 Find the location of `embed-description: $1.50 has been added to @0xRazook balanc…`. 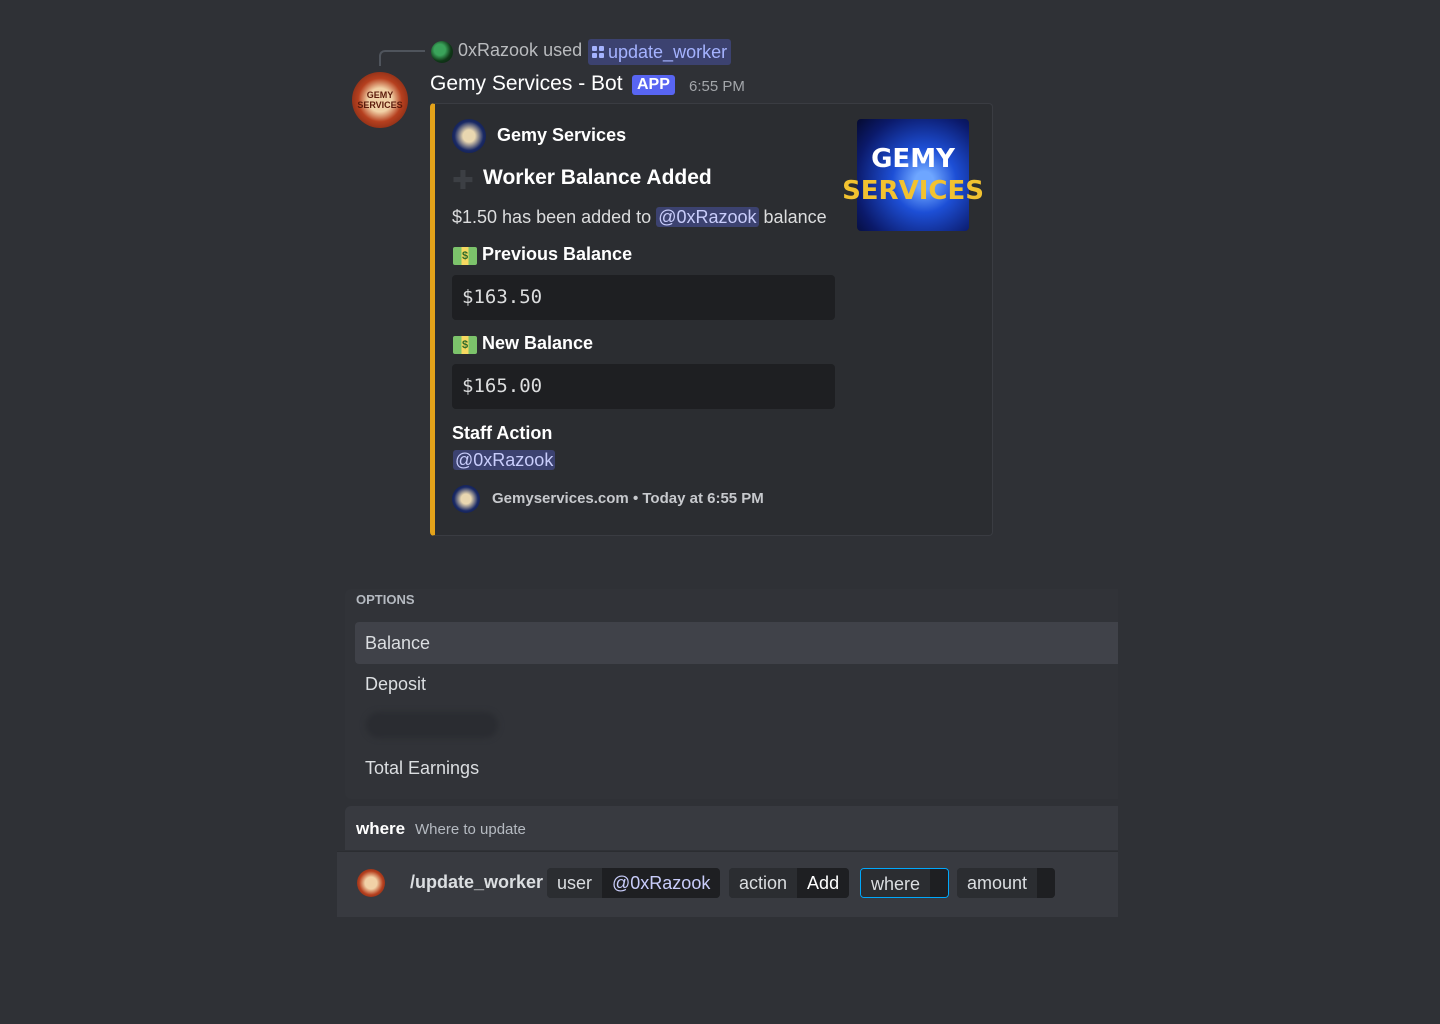

embed-description: $1.50 has been added to @0xRazook balanc… is located at coordinates (639, 217).